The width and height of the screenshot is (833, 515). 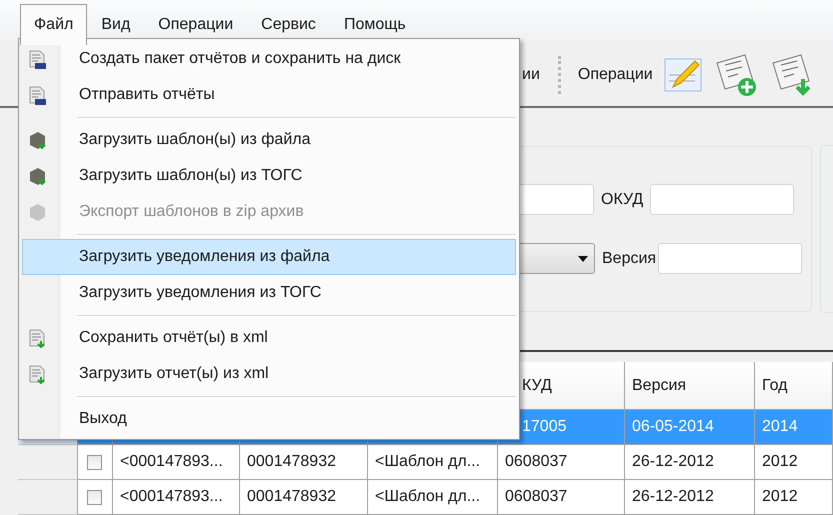 What do you see at coordinates (622, 199) in the screenshot?
I see `field-label: ОКУД` at bounding box center [622, 199].